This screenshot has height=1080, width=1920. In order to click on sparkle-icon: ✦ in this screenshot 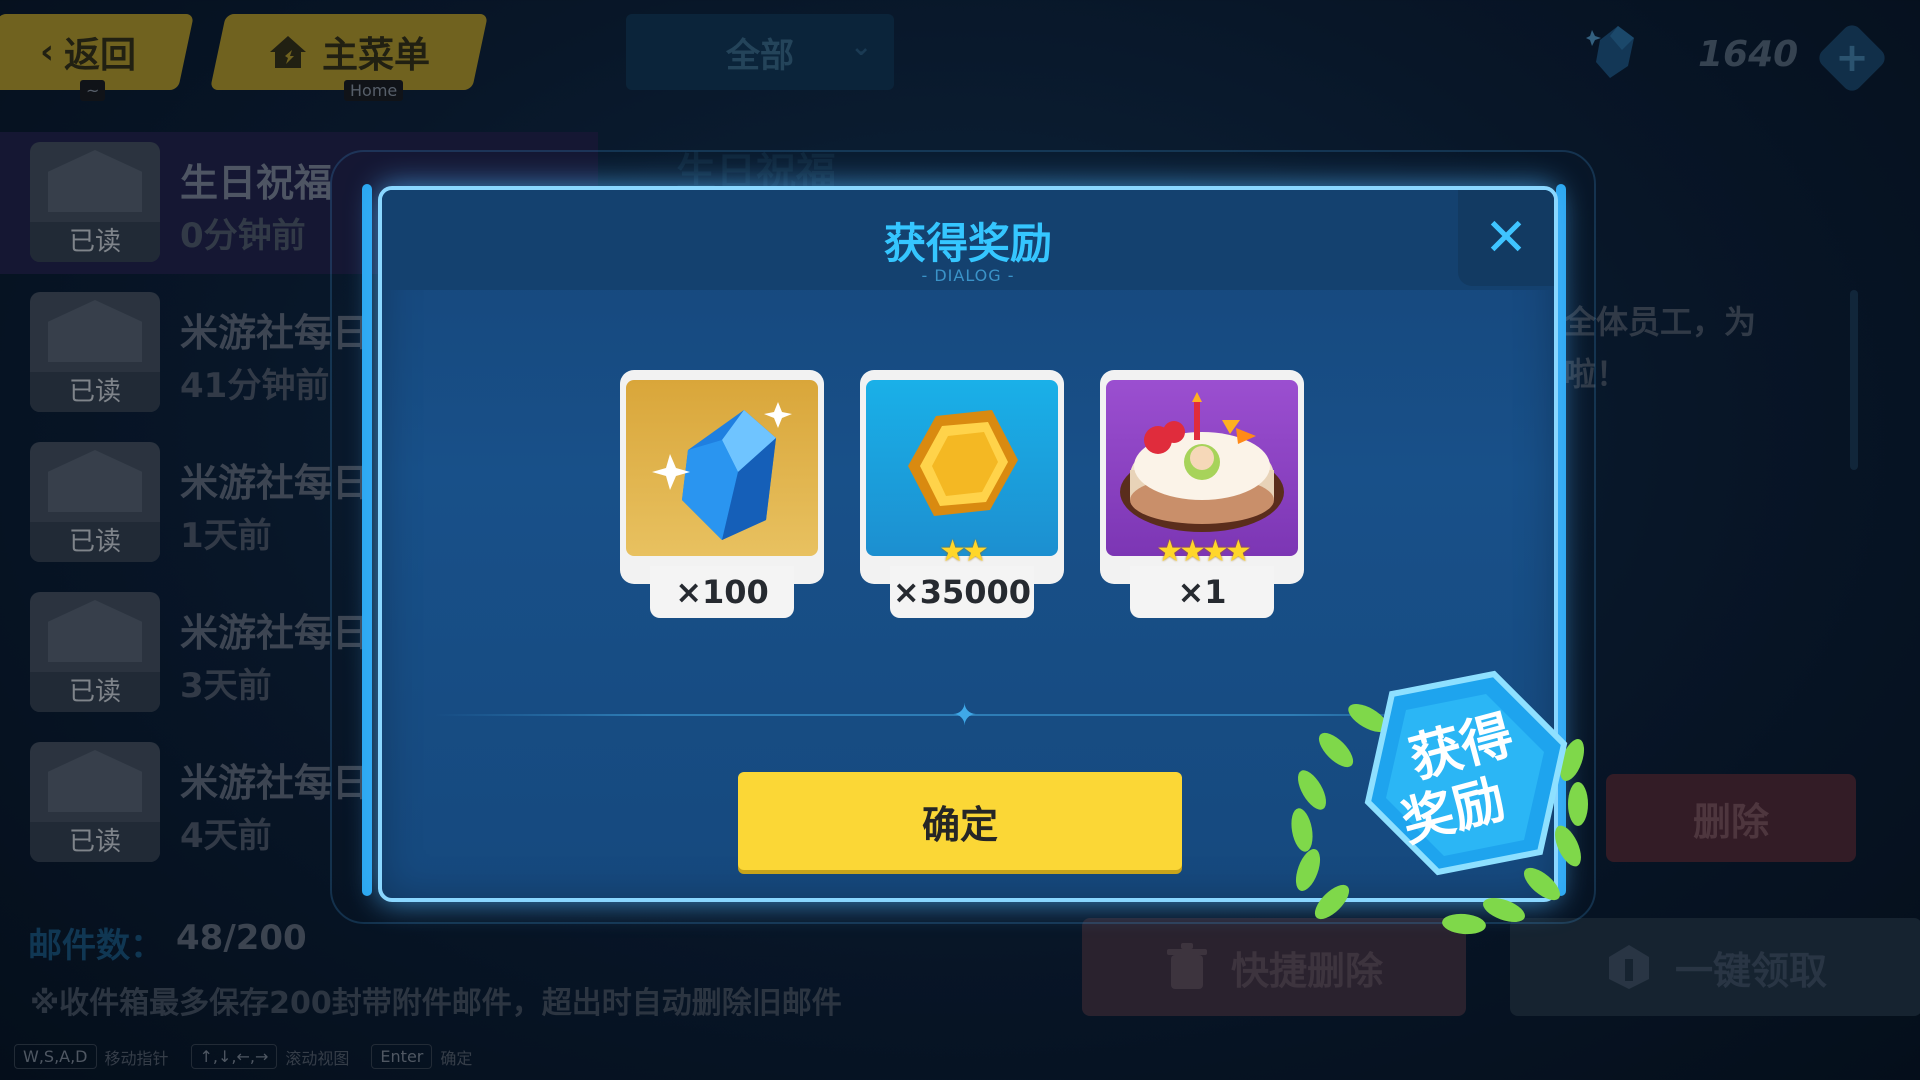, I will do `click(965, 715)`.